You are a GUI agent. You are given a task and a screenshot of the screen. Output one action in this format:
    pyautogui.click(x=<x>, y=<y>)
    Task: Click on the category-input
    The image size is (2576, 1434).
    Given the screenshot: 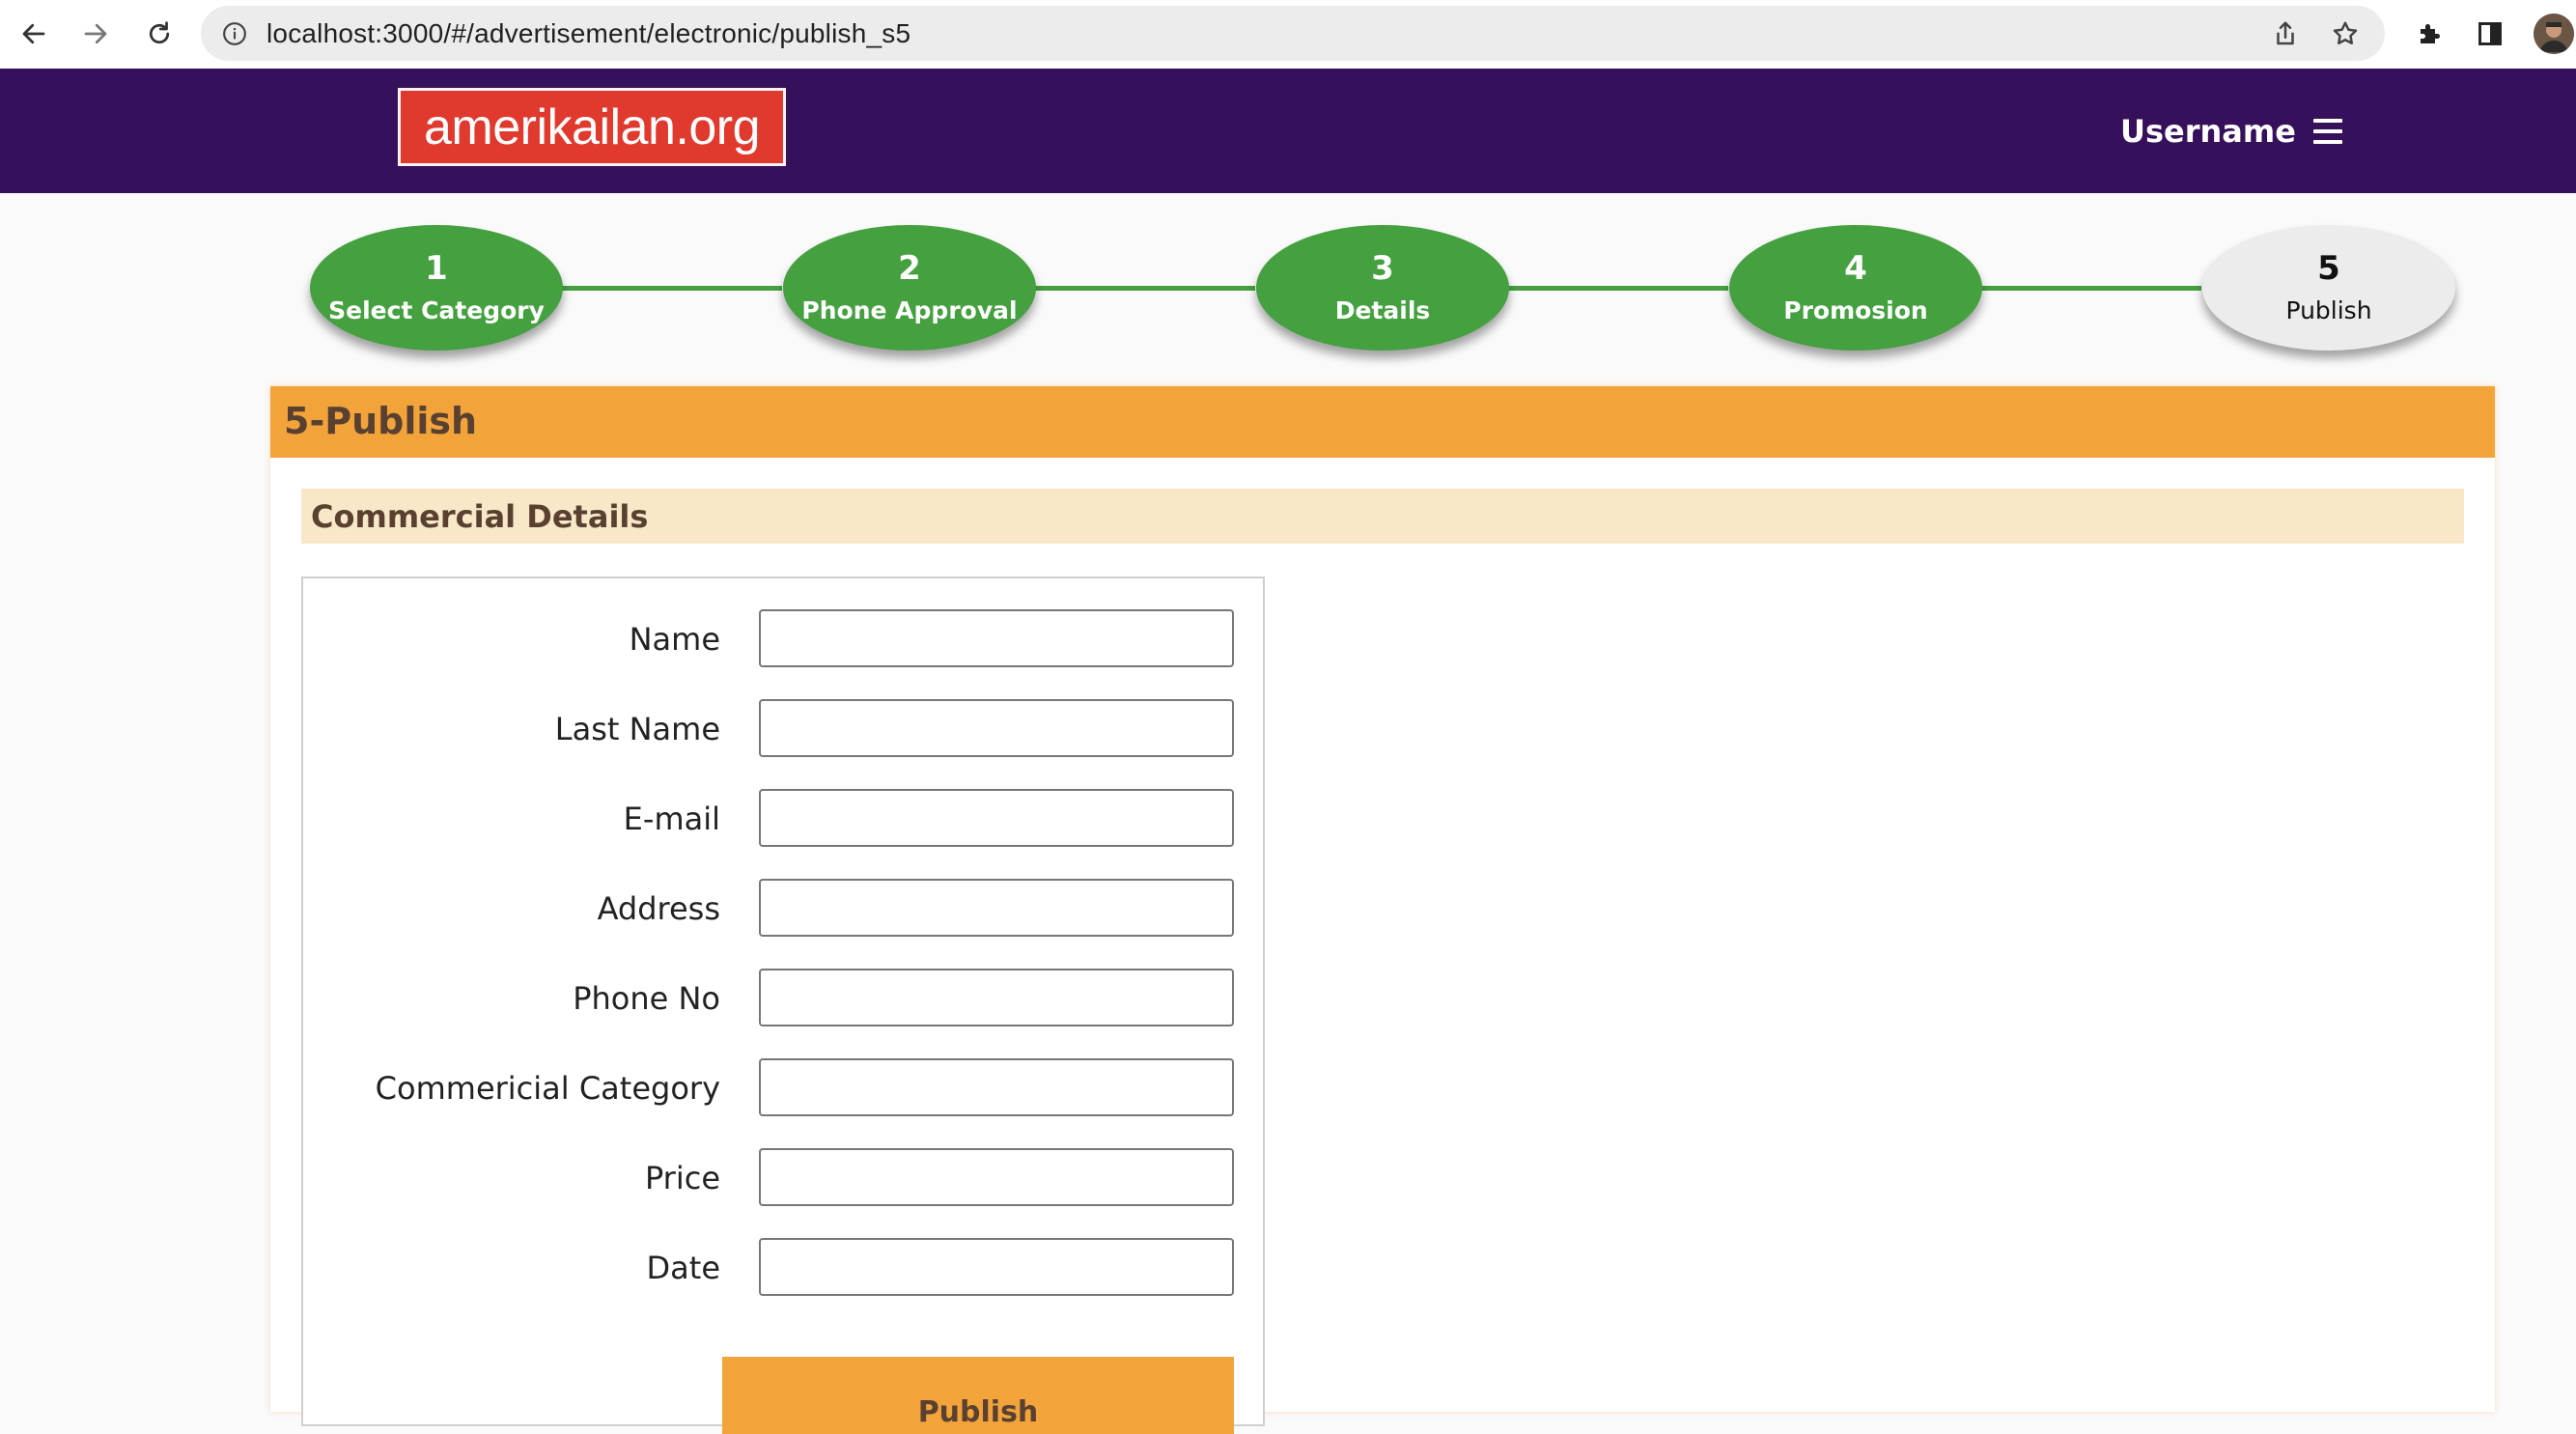 What is the action you would take?
    pyautogui.click(x=997, y=1087)
    